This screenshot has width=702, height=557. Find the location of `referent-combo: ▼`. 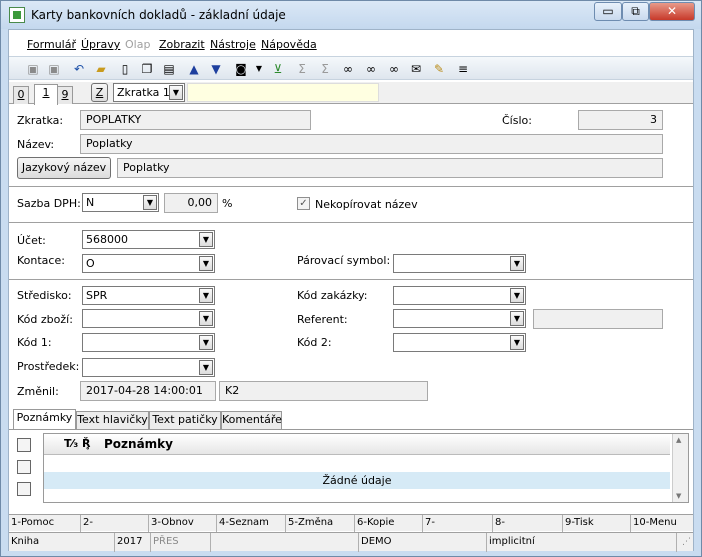

referent-combo: ▼ is located at coordinates (459, 318).